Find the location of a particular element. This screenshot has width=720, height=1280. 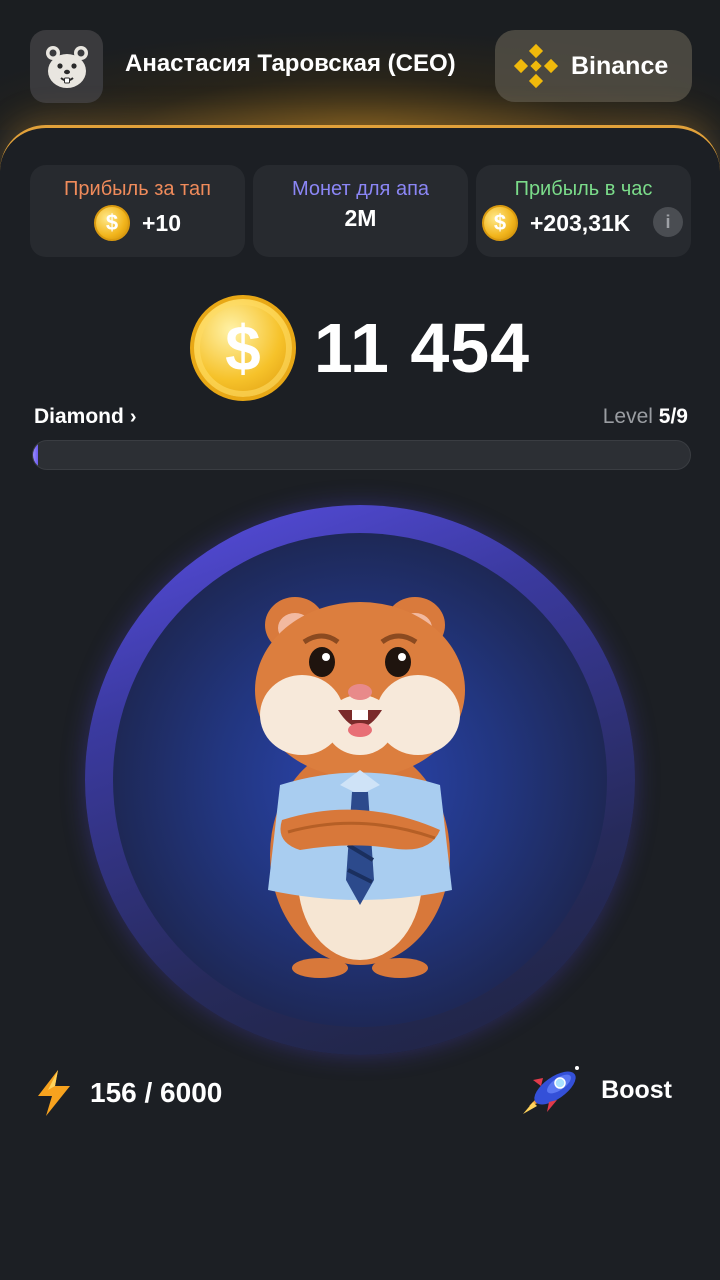

boost-label: Boost is located at coordinates (636, 1089).